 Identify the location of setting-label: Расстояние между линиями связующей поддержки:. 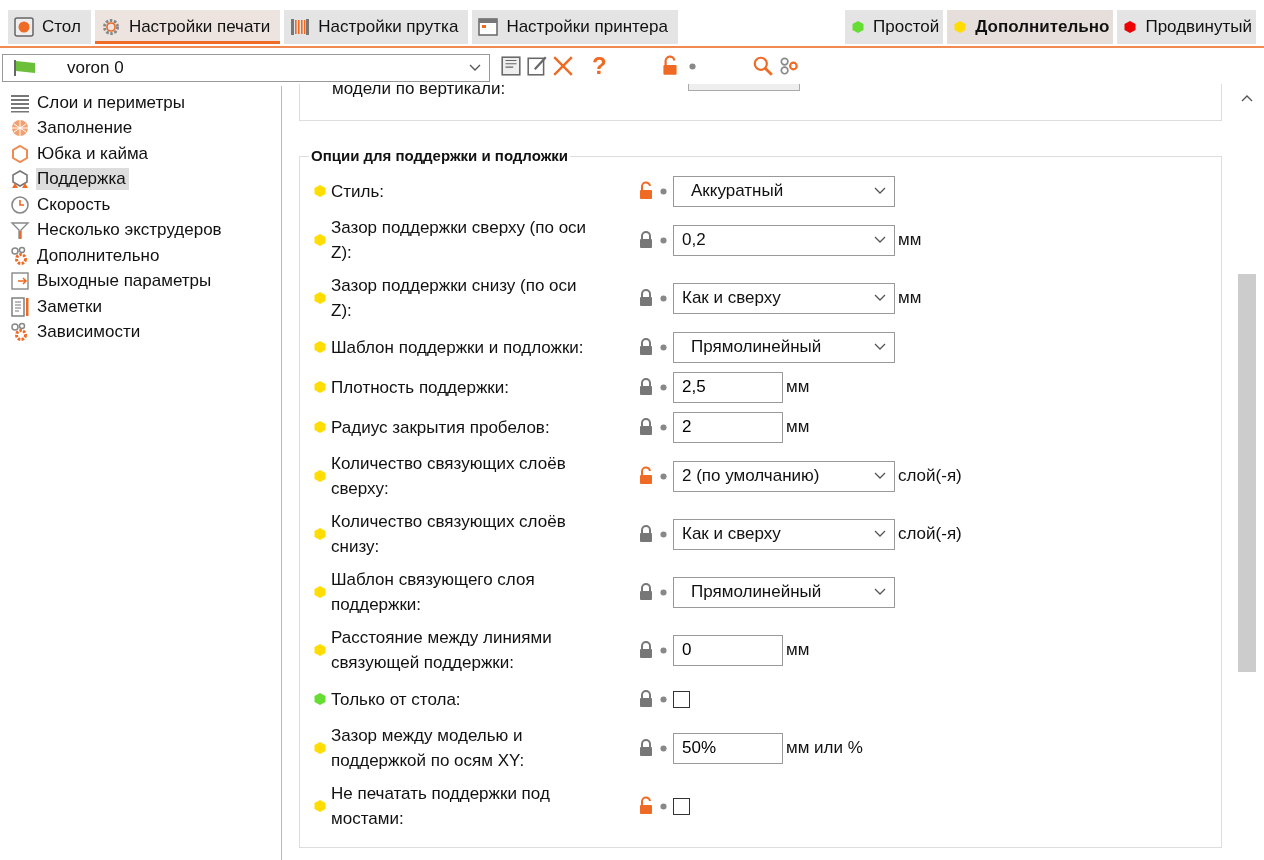
(442, 650).